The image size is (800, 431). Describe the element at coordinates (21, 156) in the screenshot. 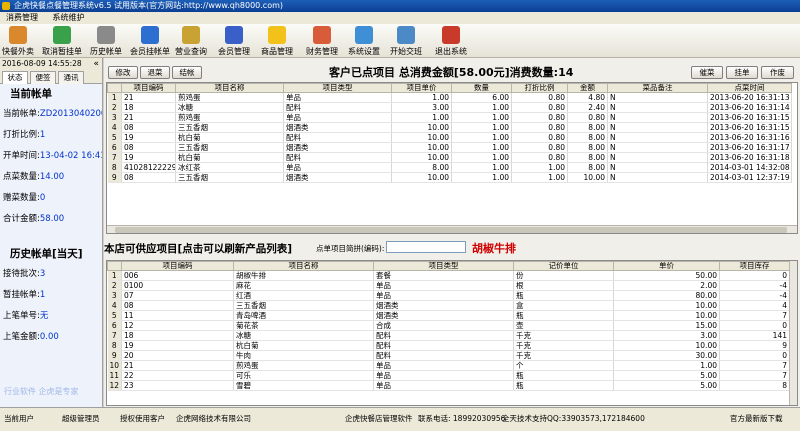

I see `info-label: 开单时间:` at that location.